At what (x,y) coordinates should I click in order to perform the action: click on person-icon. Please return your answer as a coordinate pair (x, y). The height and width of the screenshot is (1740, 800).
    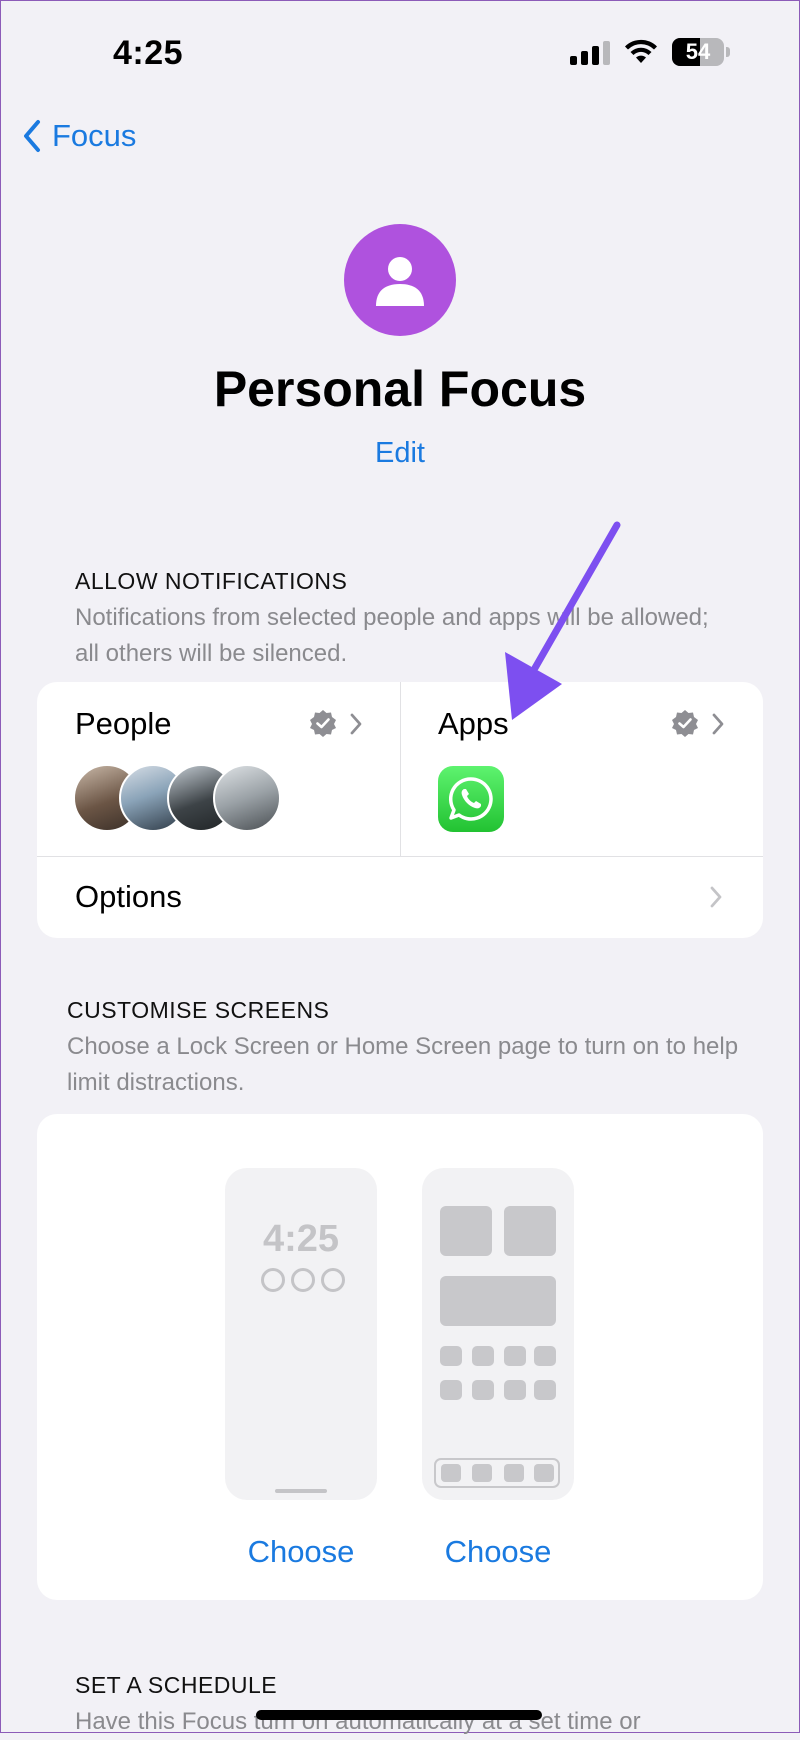
    Looking at the image, I should click on (400, 281).